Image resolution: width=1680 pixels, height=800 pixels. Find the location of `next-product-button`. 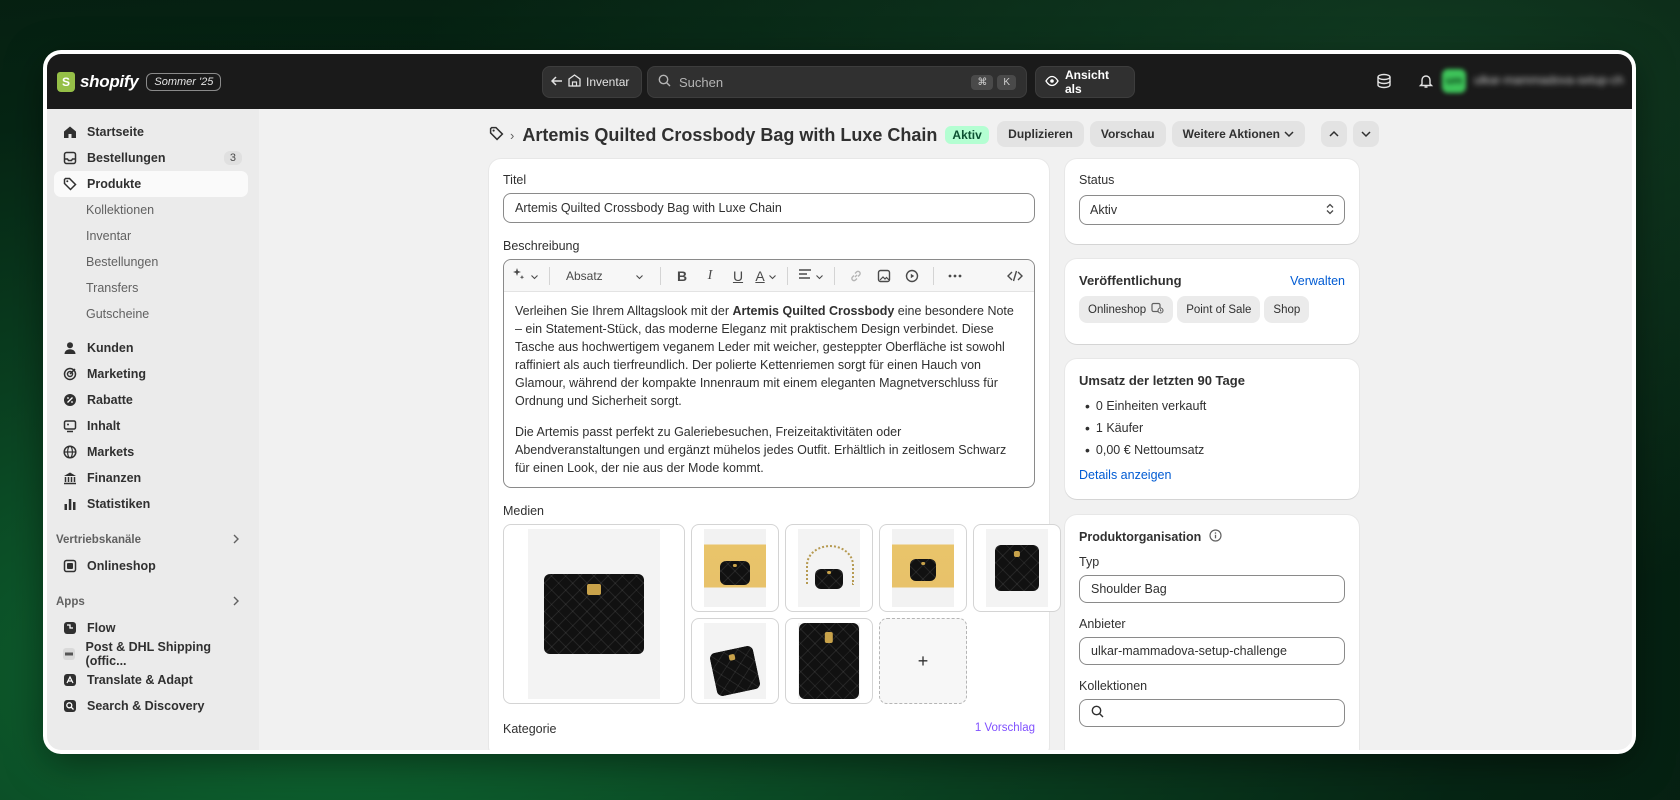

next-product-button is located at coordinates (1366, 134).